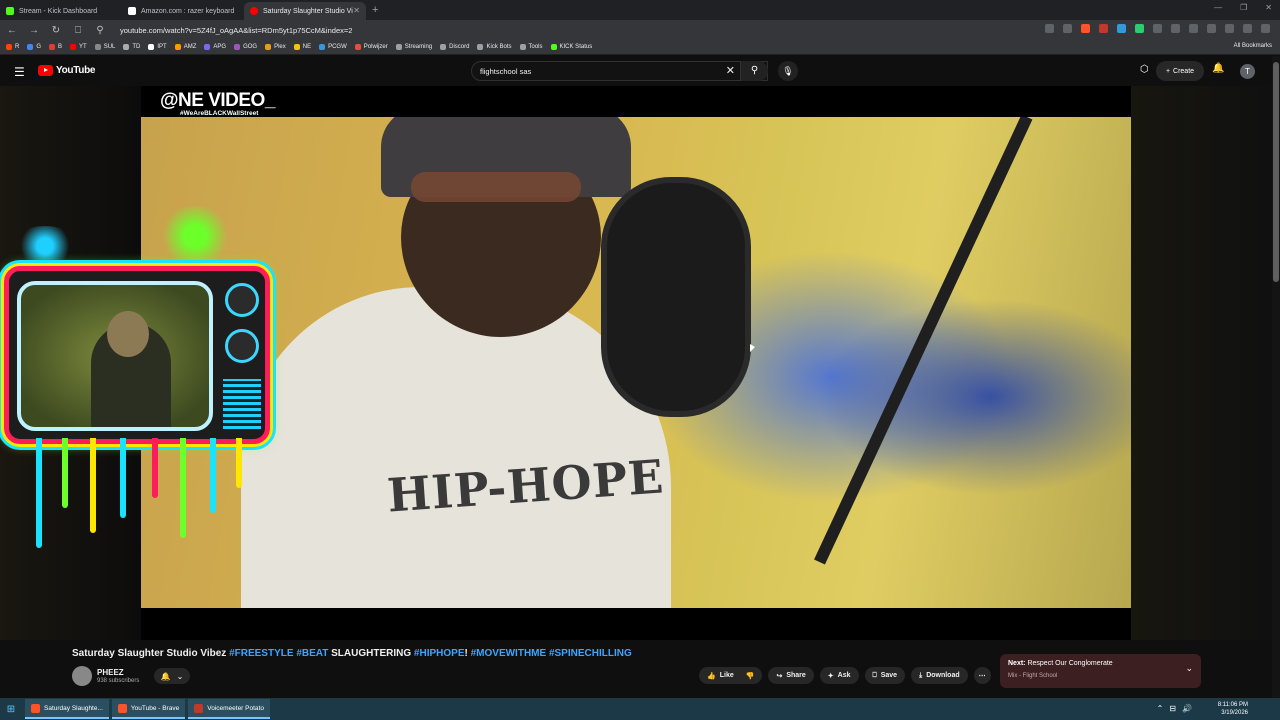 This screenshot has width=1280, height=720. Describe the element at coordinates (67, 70) in the screenshot. I see `youtube-logo: YouTube` at that location.